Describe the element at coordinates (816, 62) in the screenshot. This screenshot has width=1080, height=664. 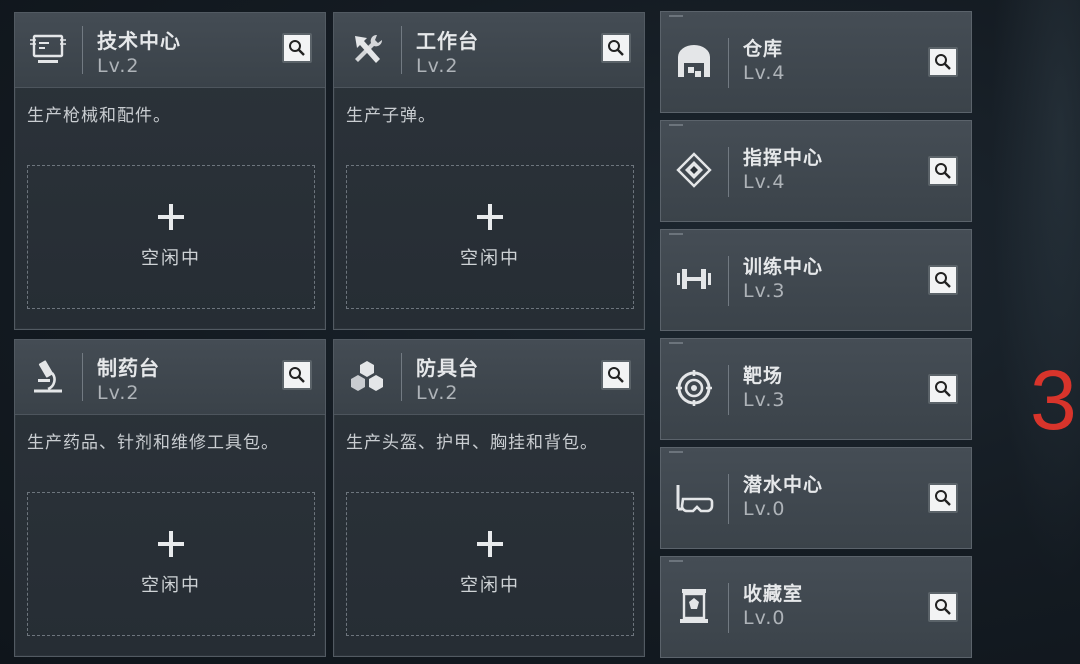
I see `facility-card-warehouse: 仓库 Lv.4` at that location.